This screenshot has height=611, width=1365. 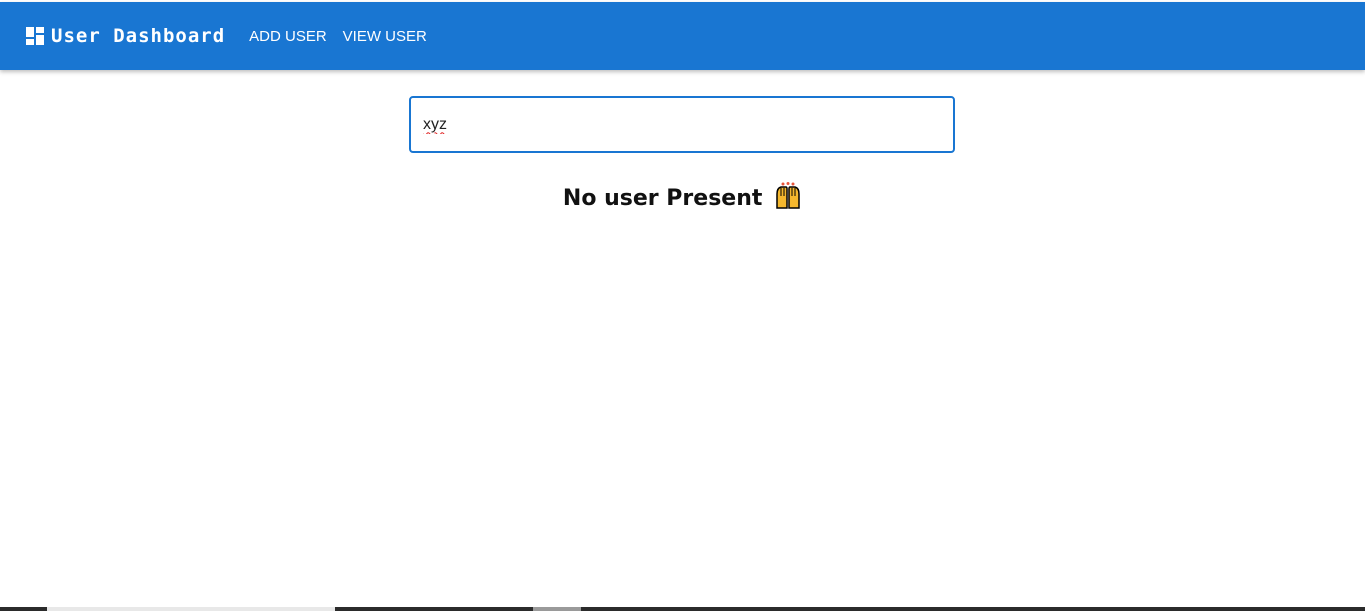 What do you see at coordinates (682, 609) in the screenshot?
I see `taskbar-strip` at bounding box center [682, 609].